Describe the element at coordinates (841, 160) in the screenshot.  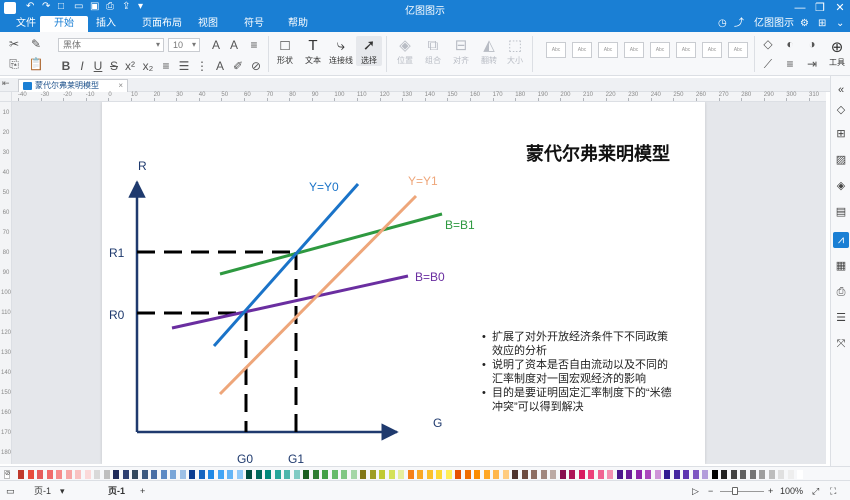
I see `image-panel-icon: ▨` at that location.